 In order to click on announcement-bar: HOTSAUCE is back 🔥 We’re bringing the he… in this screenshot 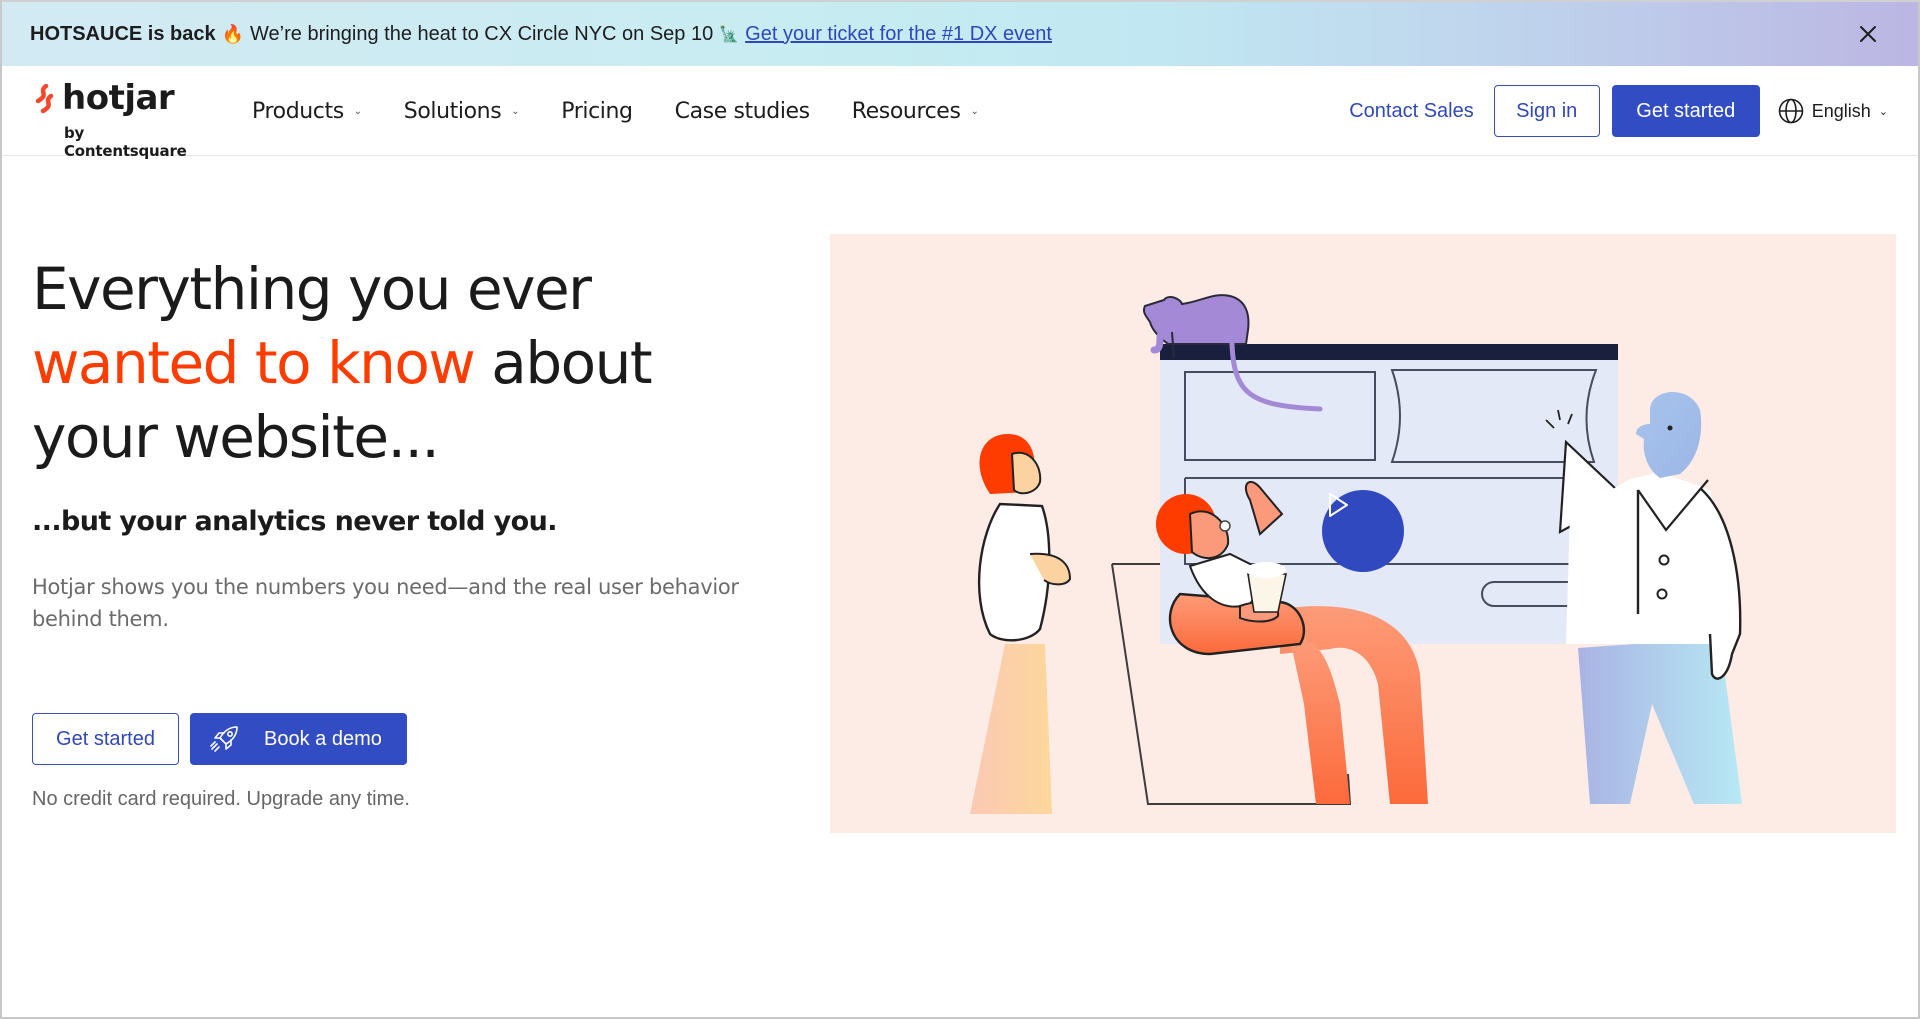, I will do `click(960, 34)`.